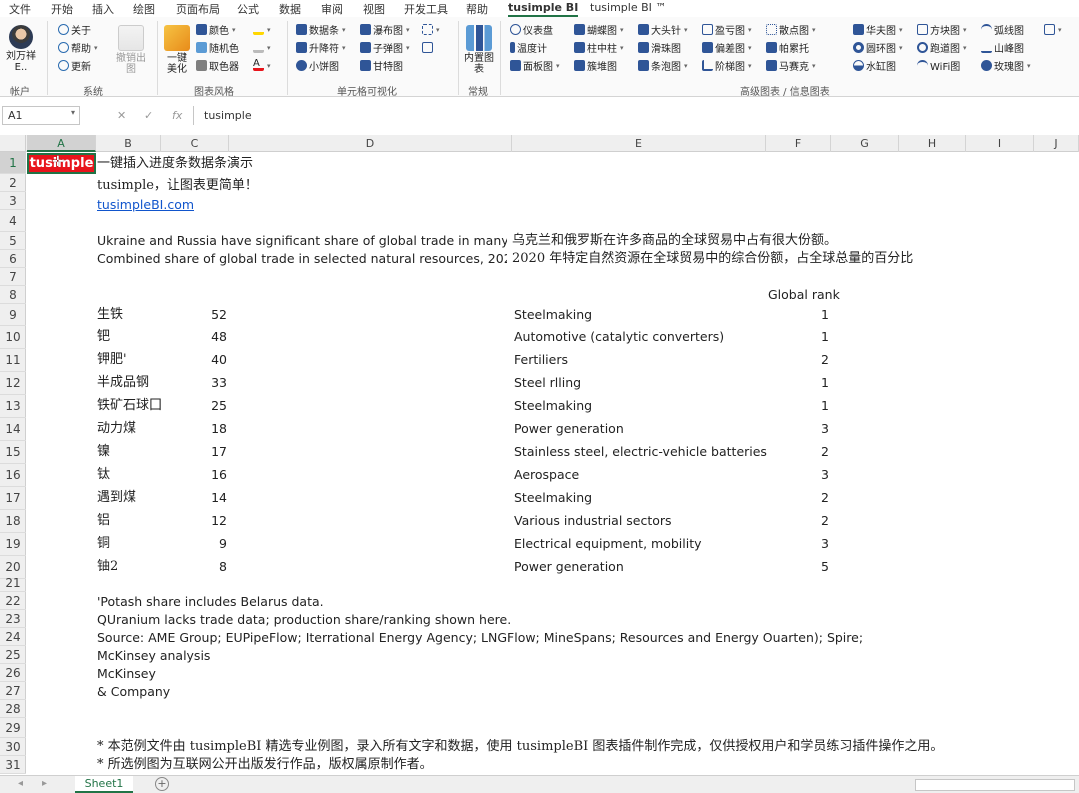 This screenshot has height=793, width=1079. I want to click on adv-pareto: 帕累托, so click(787, 47).